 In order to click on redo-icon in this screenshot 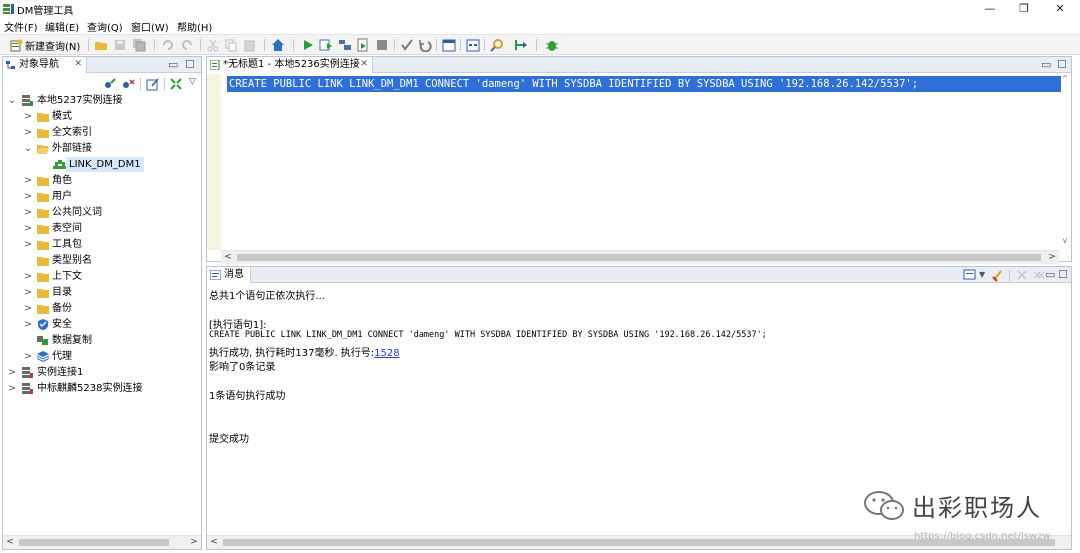, I will do `click(187, 45)`.